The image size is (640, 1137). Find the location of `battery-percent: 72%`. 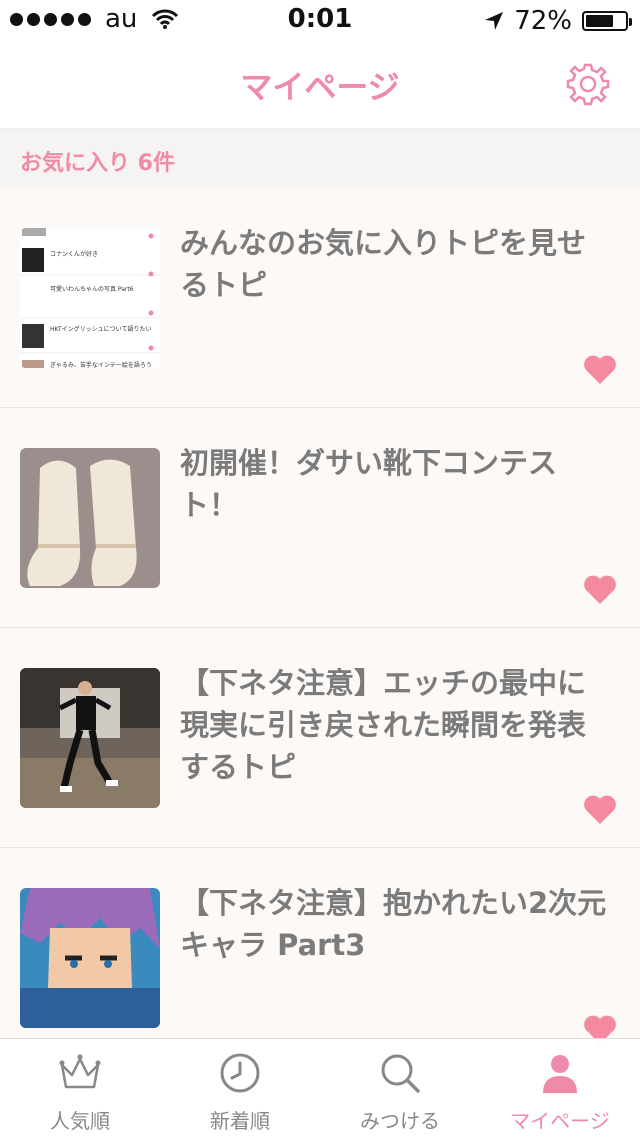

battery-percent: 72% is located at coordinates (543, 21).